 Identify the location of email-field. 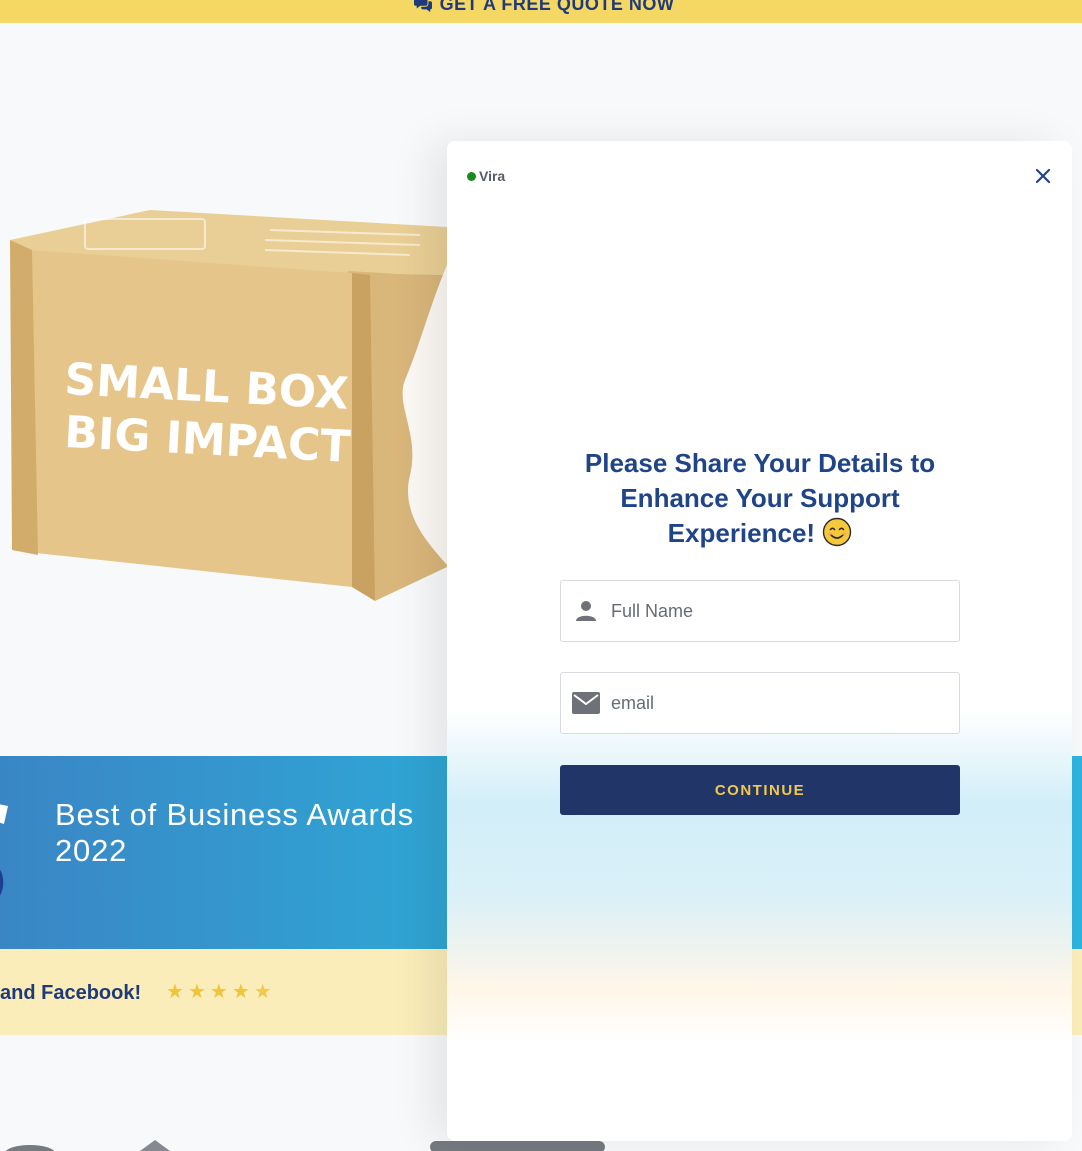
(760, 703).